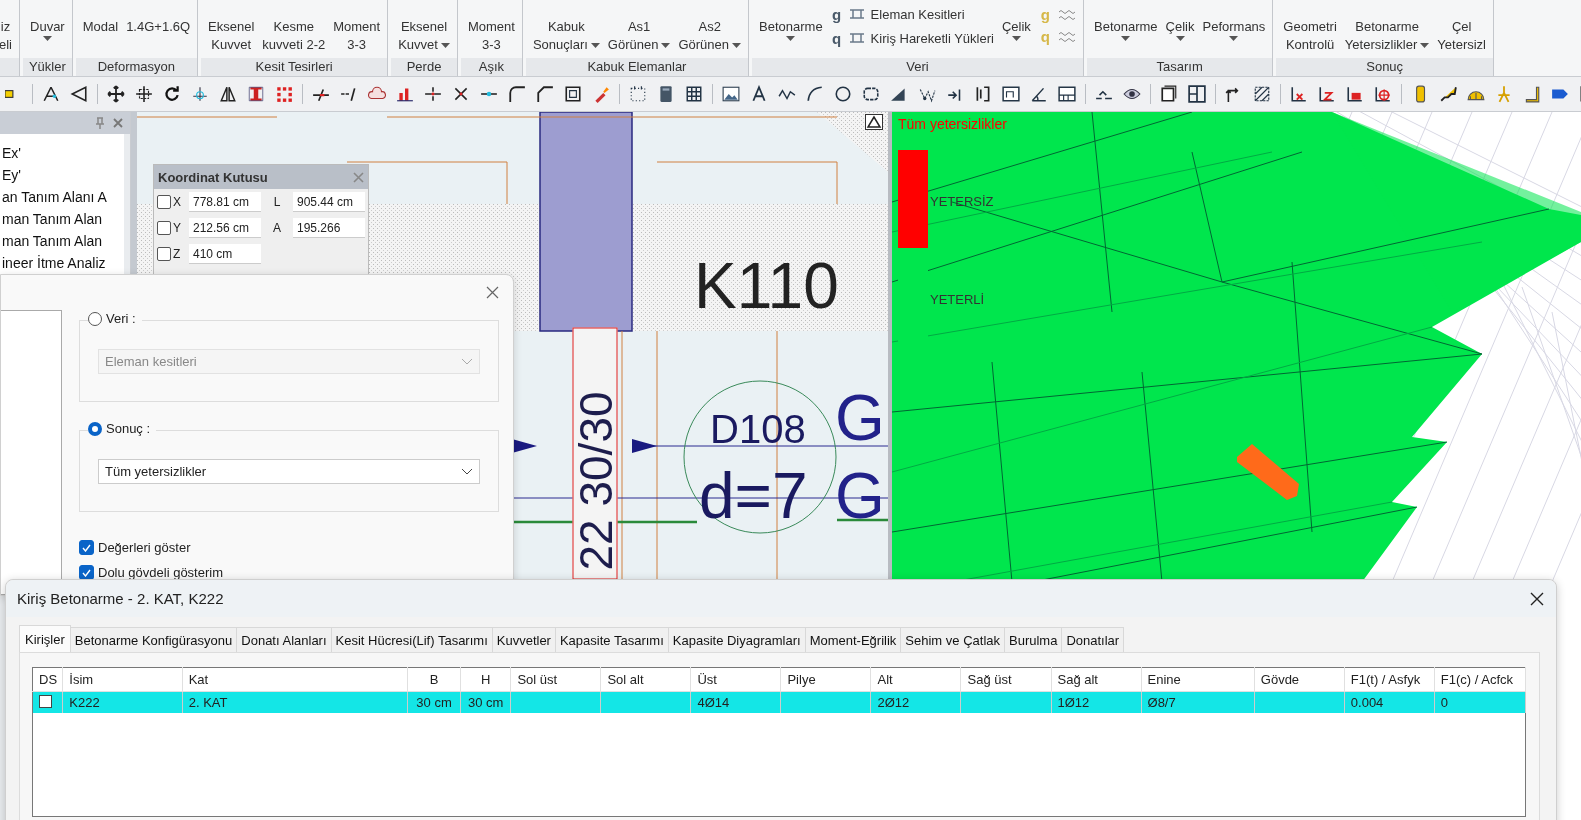 Image resolution: width=1581 pixels, height=820 pixels. Describe the element at coordinates (329, 228) in the screenshot. I see `coordinate-field: 195.266` at that location.